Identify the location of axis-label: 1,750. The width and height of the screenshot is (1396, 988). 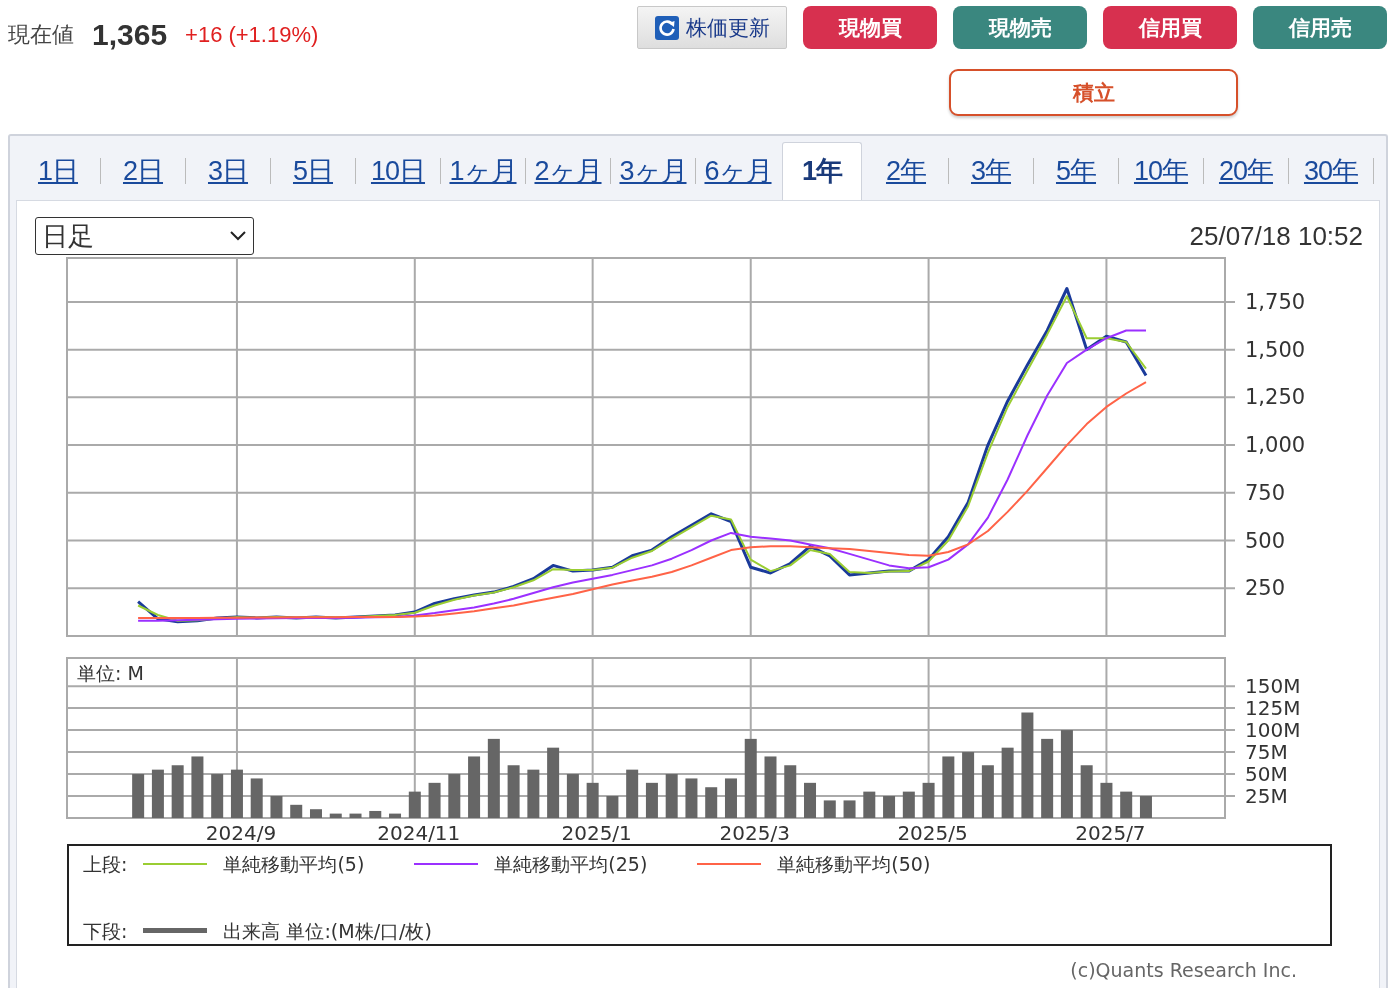
(1275, 301).